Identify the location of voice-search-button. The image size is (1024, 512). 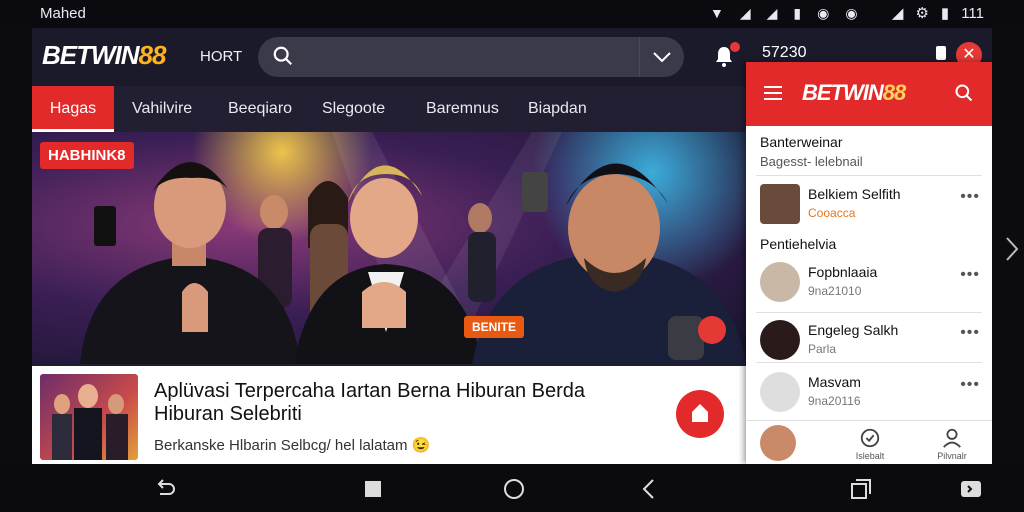
(661, 57).